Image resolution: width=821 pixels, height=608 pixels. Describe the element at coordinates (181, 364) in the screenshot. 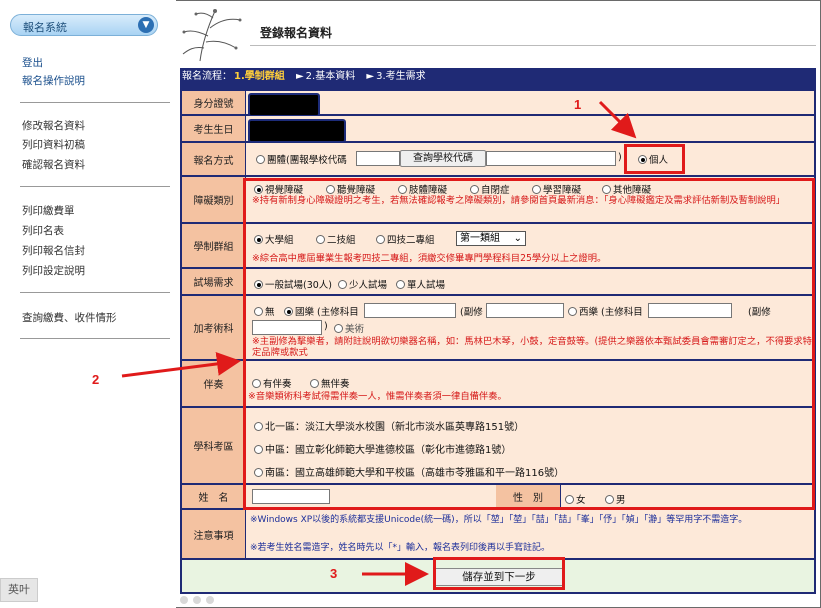

I see `arrow-2-icon` at that location.